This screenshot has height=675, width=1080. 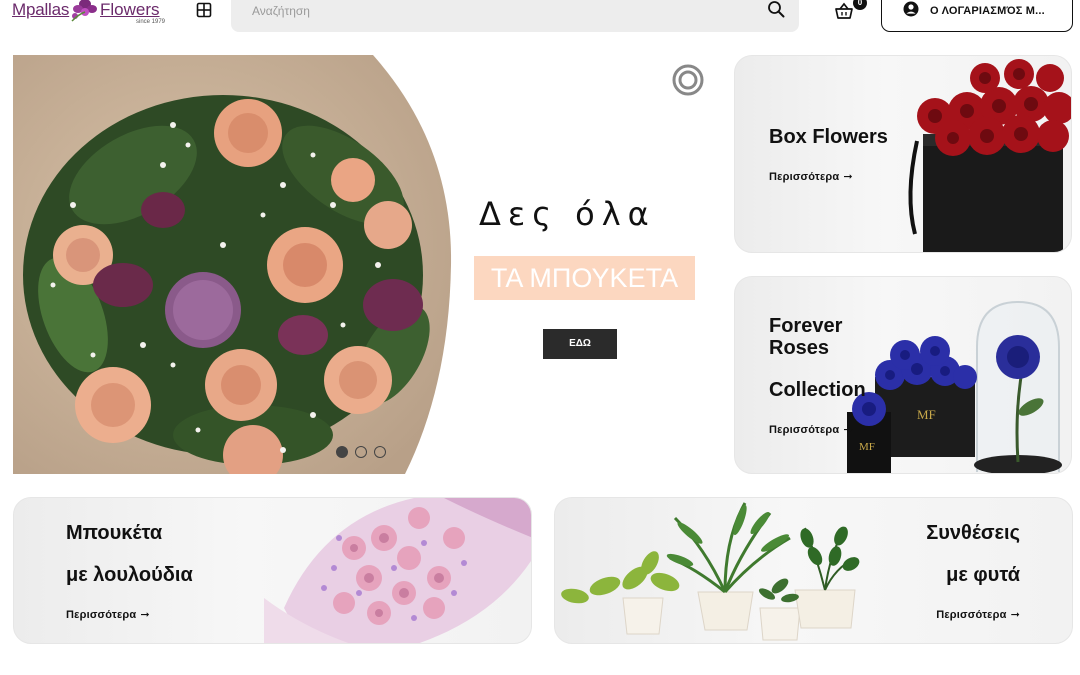 What do you see at coordinates (844, 10) in the screenshot?
I see `basket-icon` at bounding box center [844, 10].